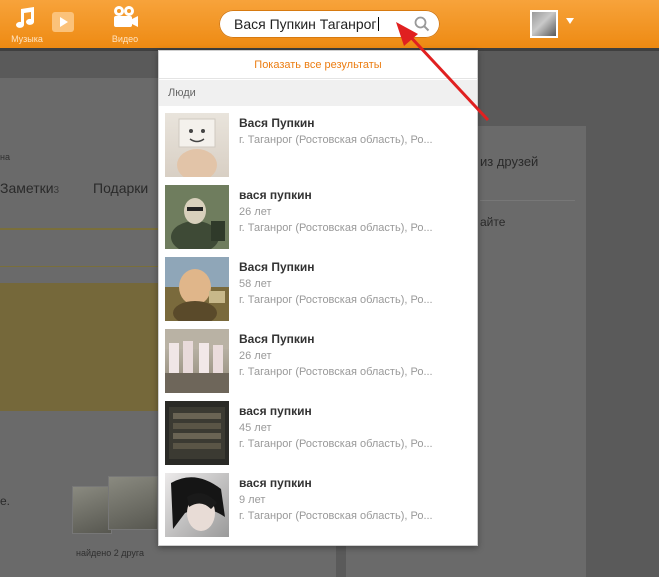 Image resolution: width=659 pixels, height=577 pixels. What do you see at coordinates (5, 157) in the screenshot?
I see `bg-text-fragment: на` at bounding box center [5, 157].